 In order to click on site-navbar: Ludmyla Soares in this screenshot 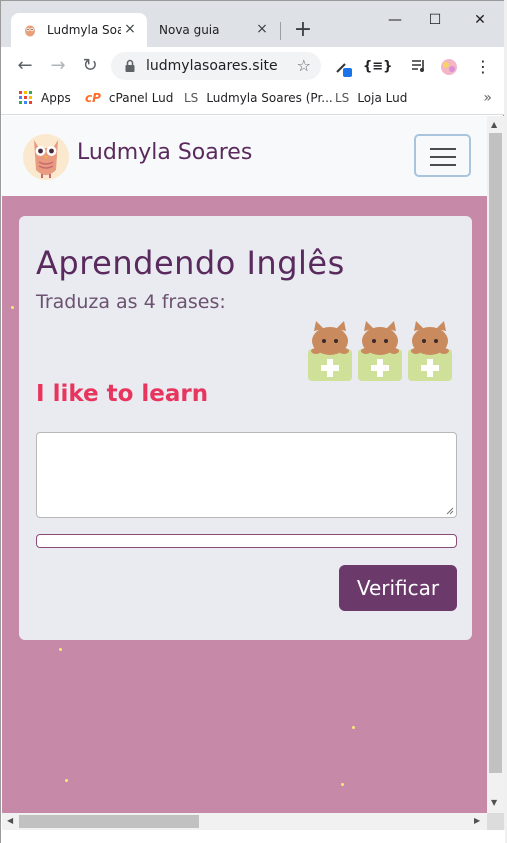, I will do `click(244, 156)`.